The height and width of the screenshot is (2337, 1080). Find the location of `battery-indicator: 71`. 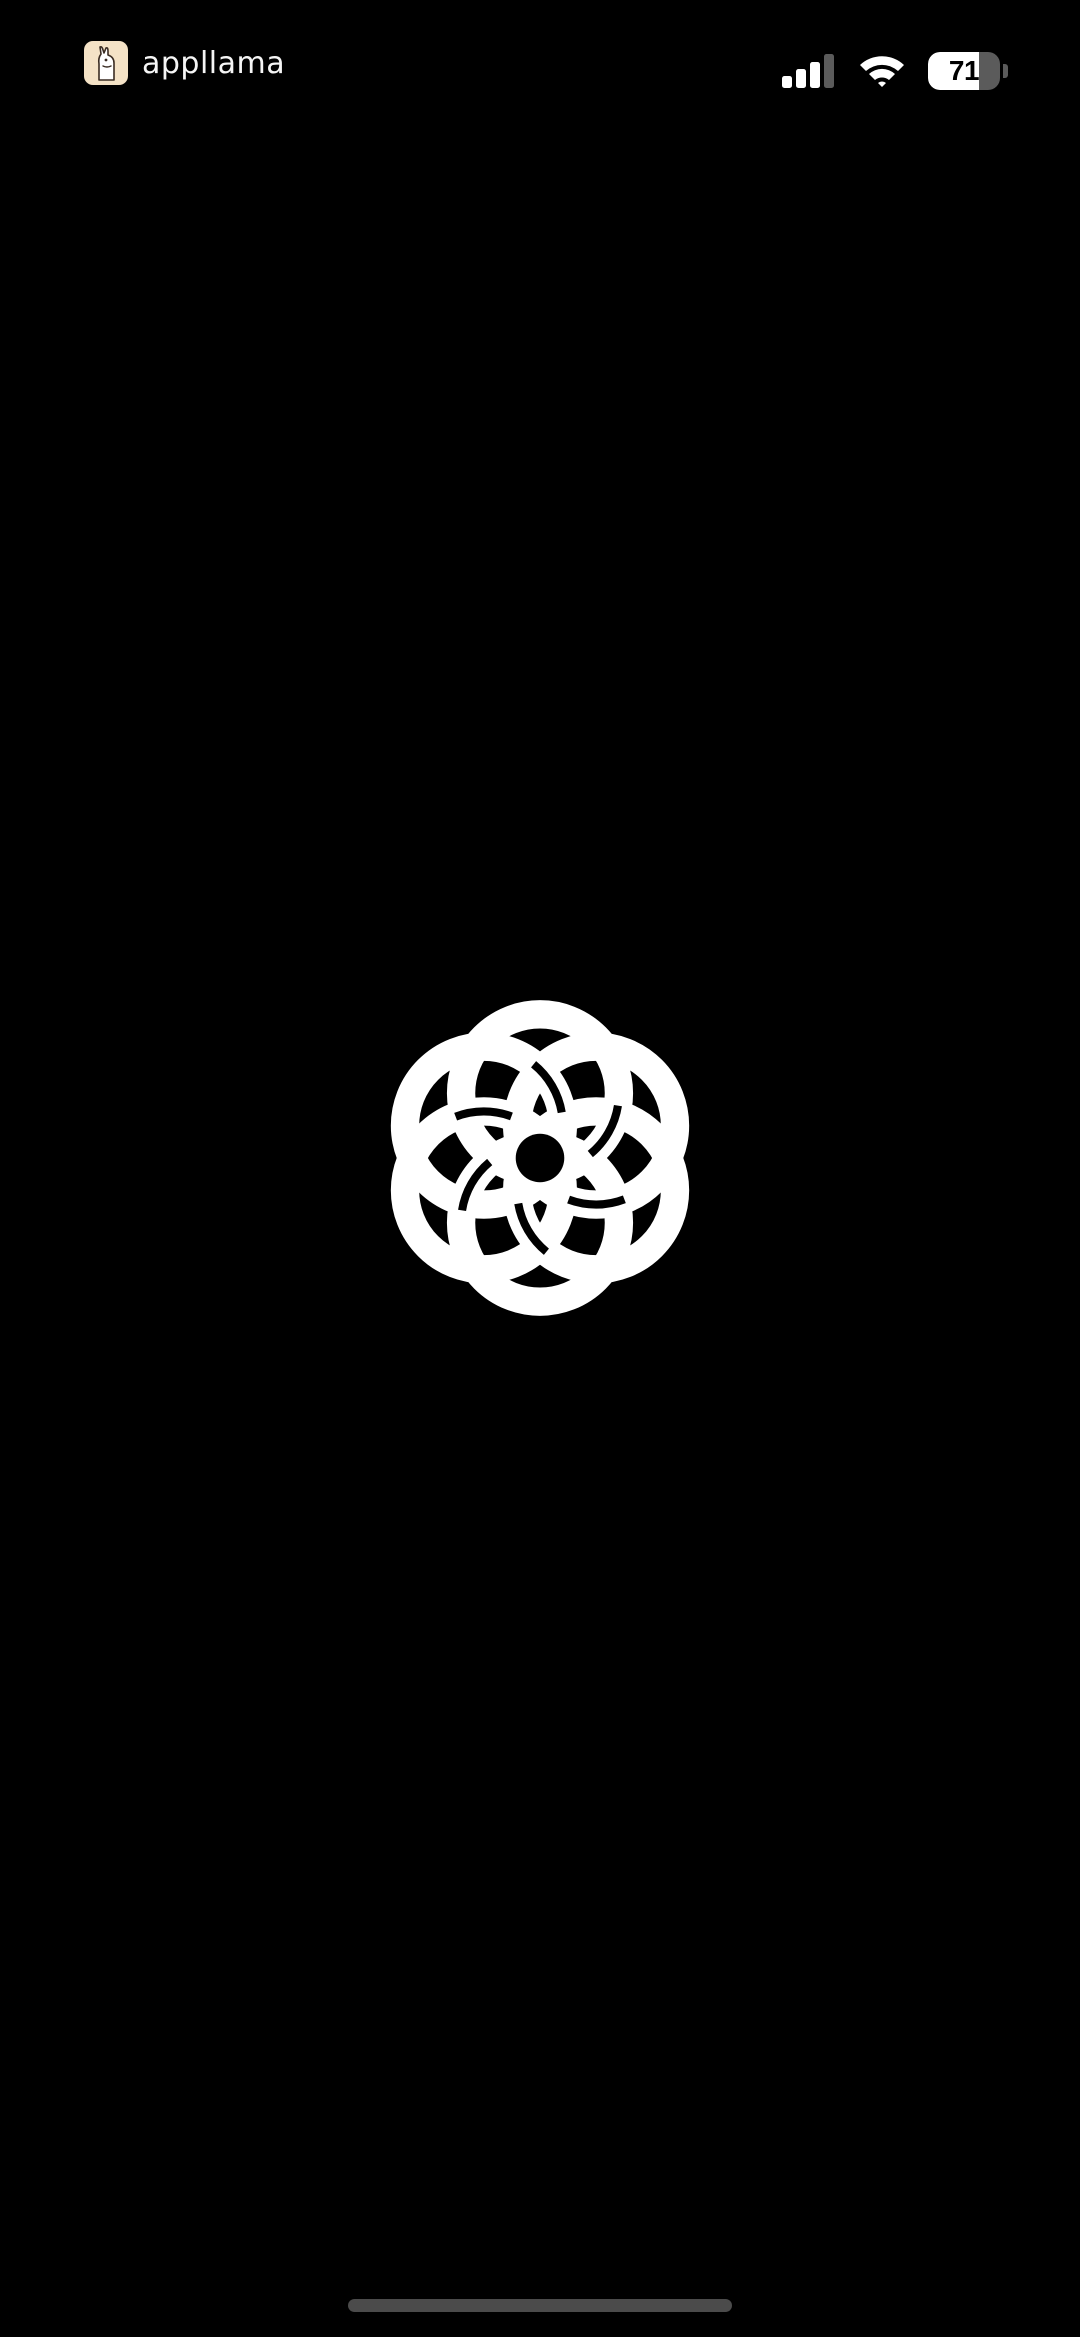

battery-indicator: 71 is located at coordinates (964, 71).